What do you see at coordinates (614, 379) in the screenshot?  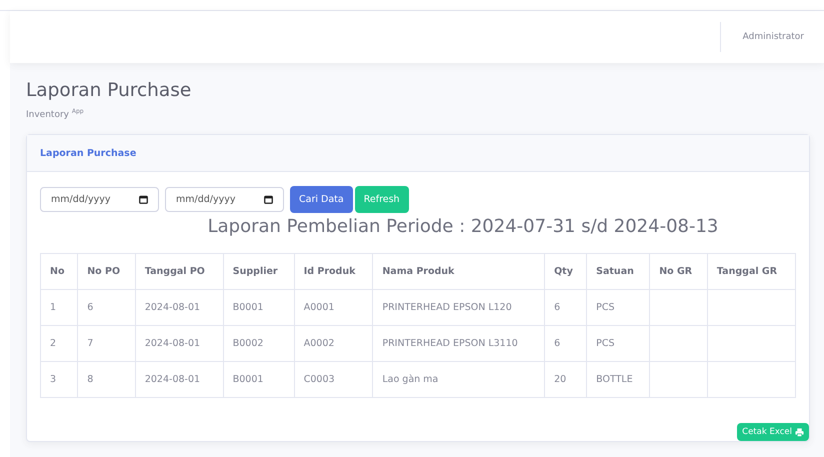 I see `table-cell: BOTTLE` at bounding box center [614, 379].